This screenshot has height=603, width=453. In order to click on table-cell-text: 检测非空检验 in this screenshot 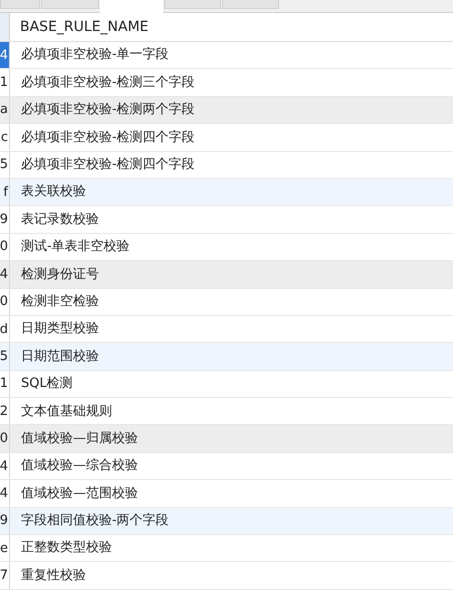, I will do `click(60, 301)`.